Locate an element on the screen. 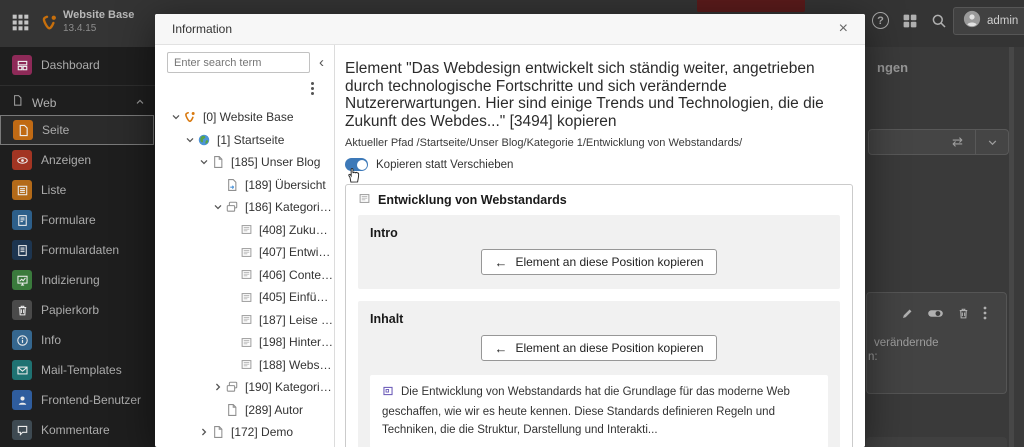 Image resolution: width=1024 pixels, height=447 pixels. tree-node: [190] Kategorie 2 is located at coordinates (244, 387).